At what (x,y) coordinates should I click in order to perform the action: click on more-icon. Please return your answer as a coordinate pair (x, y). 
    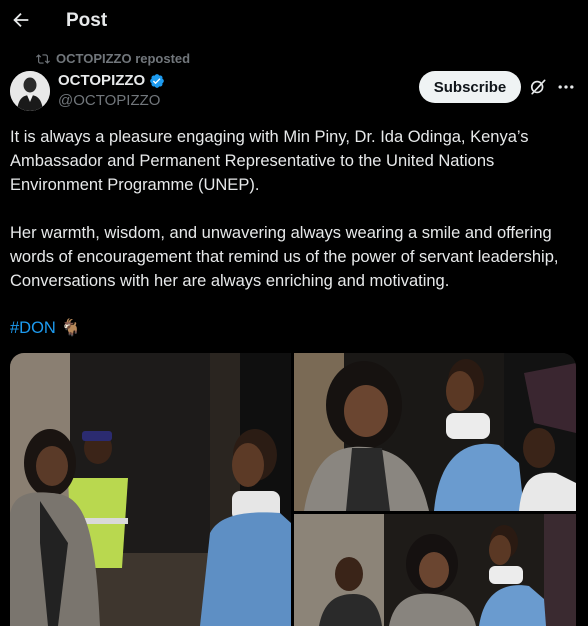
    Looking at the image, I should click on (566, 87).